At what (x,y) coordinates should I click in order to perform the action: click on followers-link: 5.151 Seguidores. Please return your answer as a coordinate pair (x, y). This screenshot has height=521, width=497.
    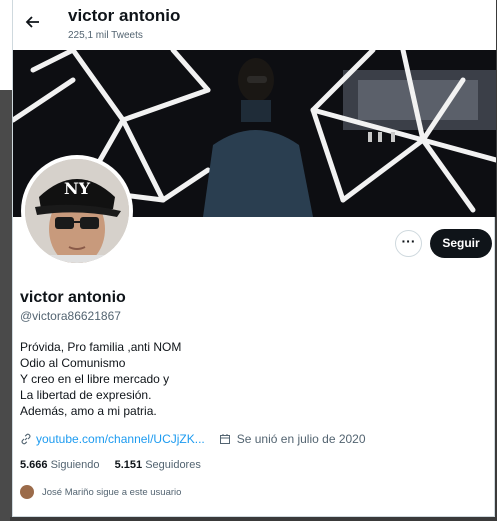
    Looking at the image, I should click on (158, 465).